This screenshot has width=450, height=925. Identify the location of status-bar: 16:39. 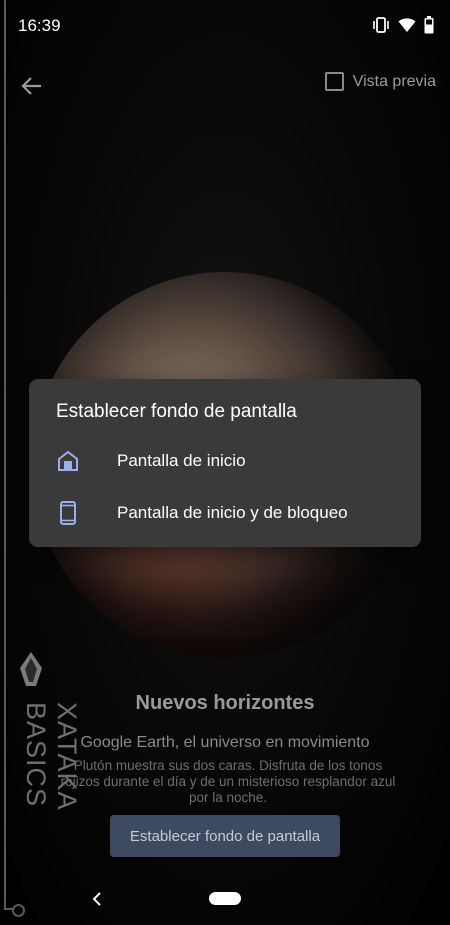
(225, 27).